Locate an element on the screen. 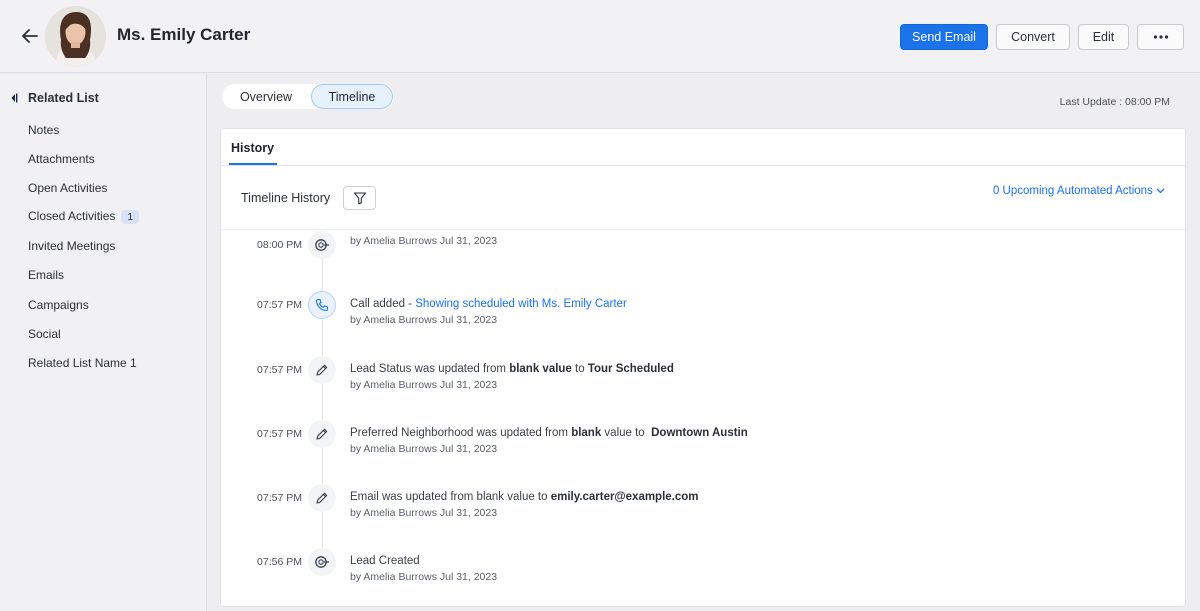  more-icon is located at coordinates (1160, 37).